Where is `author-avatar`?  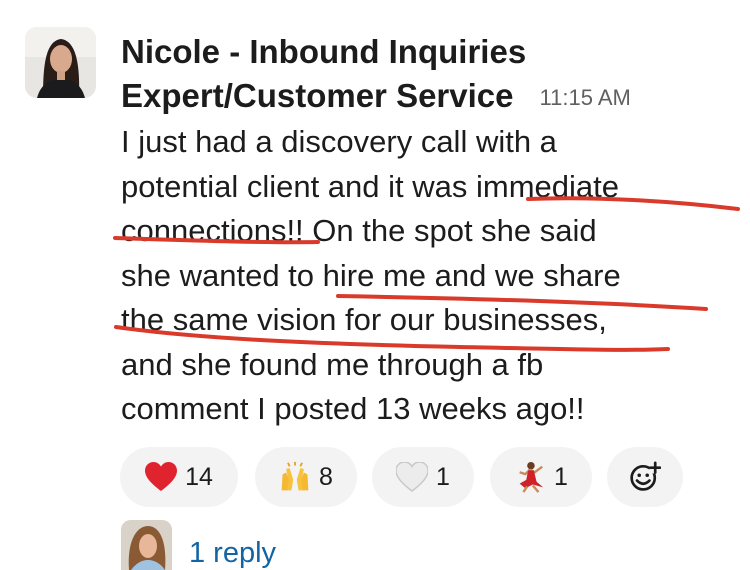 author-avatar is located at coordinates (60, 62).